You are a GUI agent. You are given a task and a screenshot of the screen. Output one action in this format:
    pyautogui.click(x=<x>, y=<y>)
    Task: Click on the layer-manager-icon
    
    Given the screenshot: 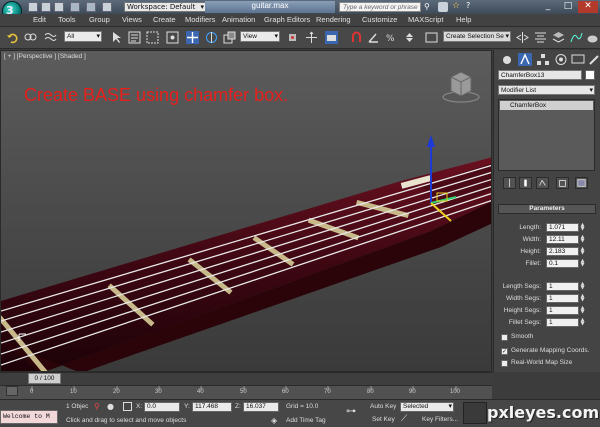 What is the action you would take?
    pyautogui.click(x=558, y=37)
    